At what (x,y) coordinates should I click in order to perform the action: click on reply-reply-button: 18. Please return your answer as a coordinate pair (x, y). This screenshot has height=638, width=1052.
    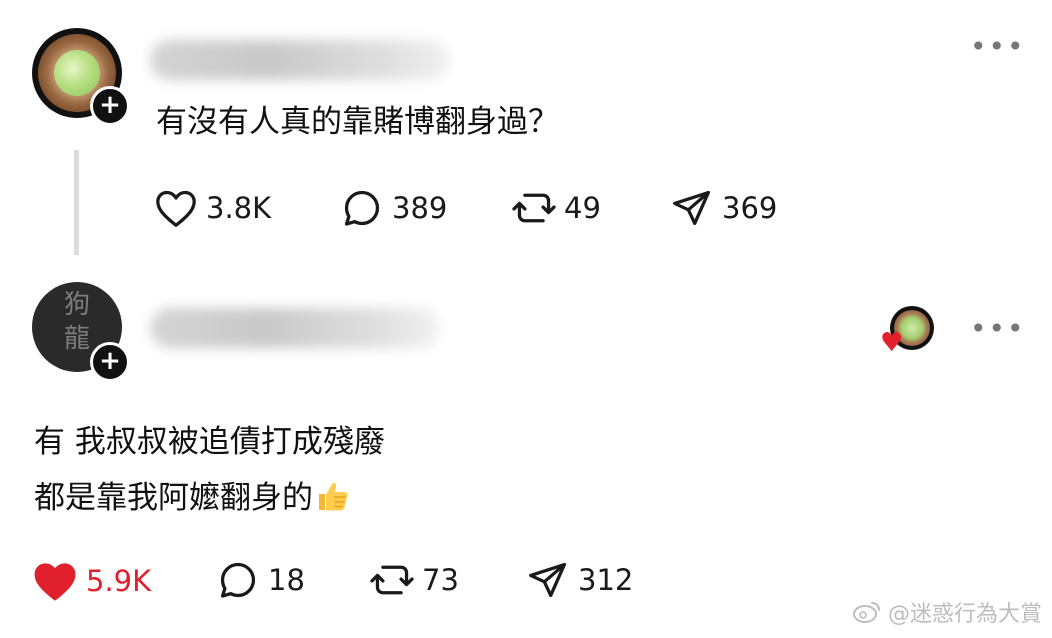
    Looking at the image, I should click on (260, 580).